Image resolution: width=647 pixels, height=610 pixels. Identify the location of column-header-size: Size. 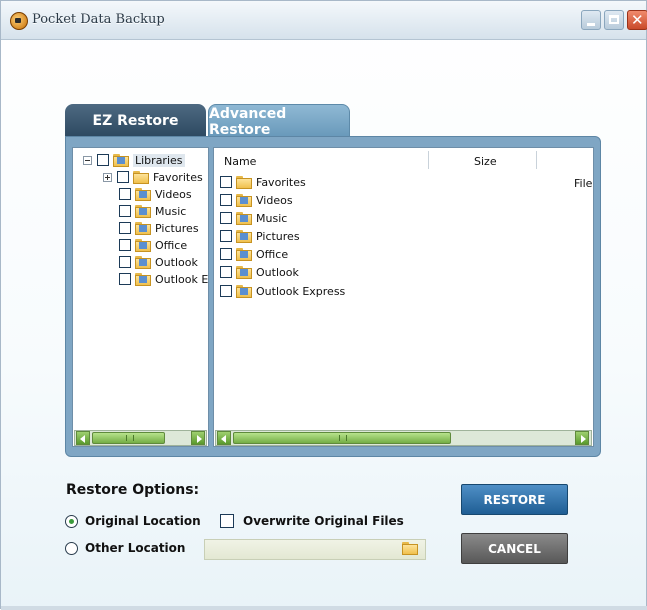
(485, 161).